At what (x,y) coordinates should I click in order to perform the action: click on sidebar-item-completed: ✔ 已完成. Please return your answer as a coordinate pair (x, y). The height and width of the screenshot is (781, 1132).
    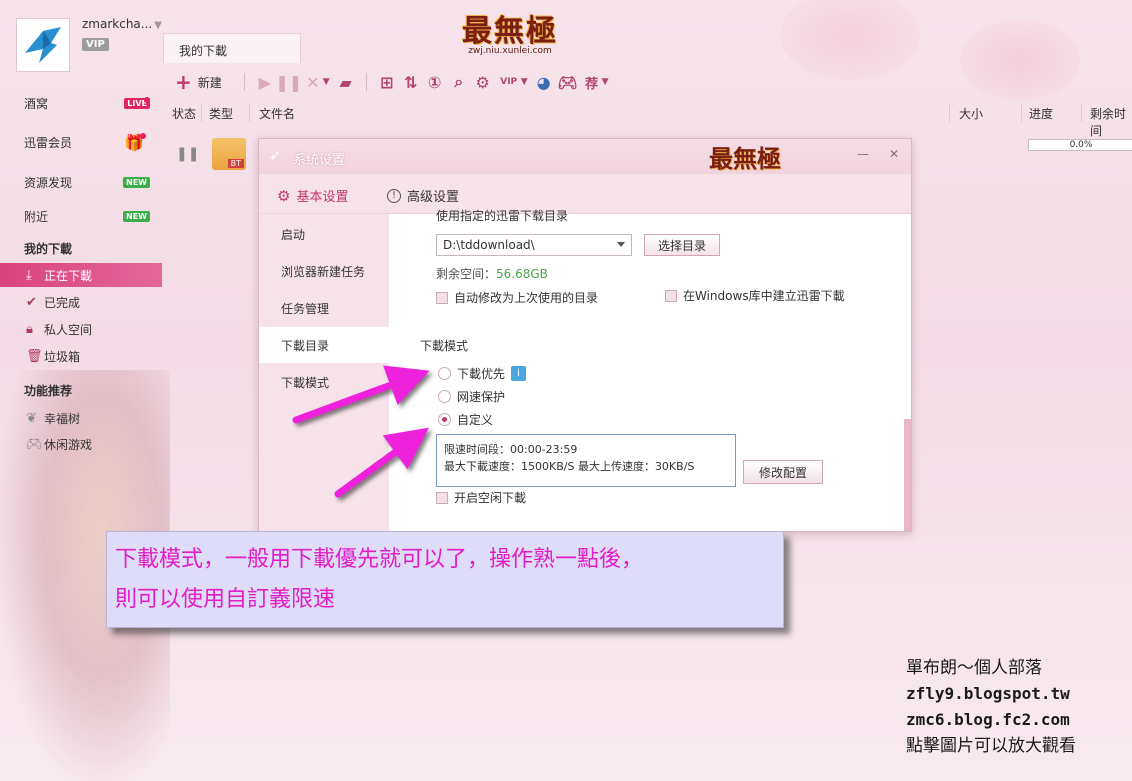
    Looking at the image, I should click on (81, 302).